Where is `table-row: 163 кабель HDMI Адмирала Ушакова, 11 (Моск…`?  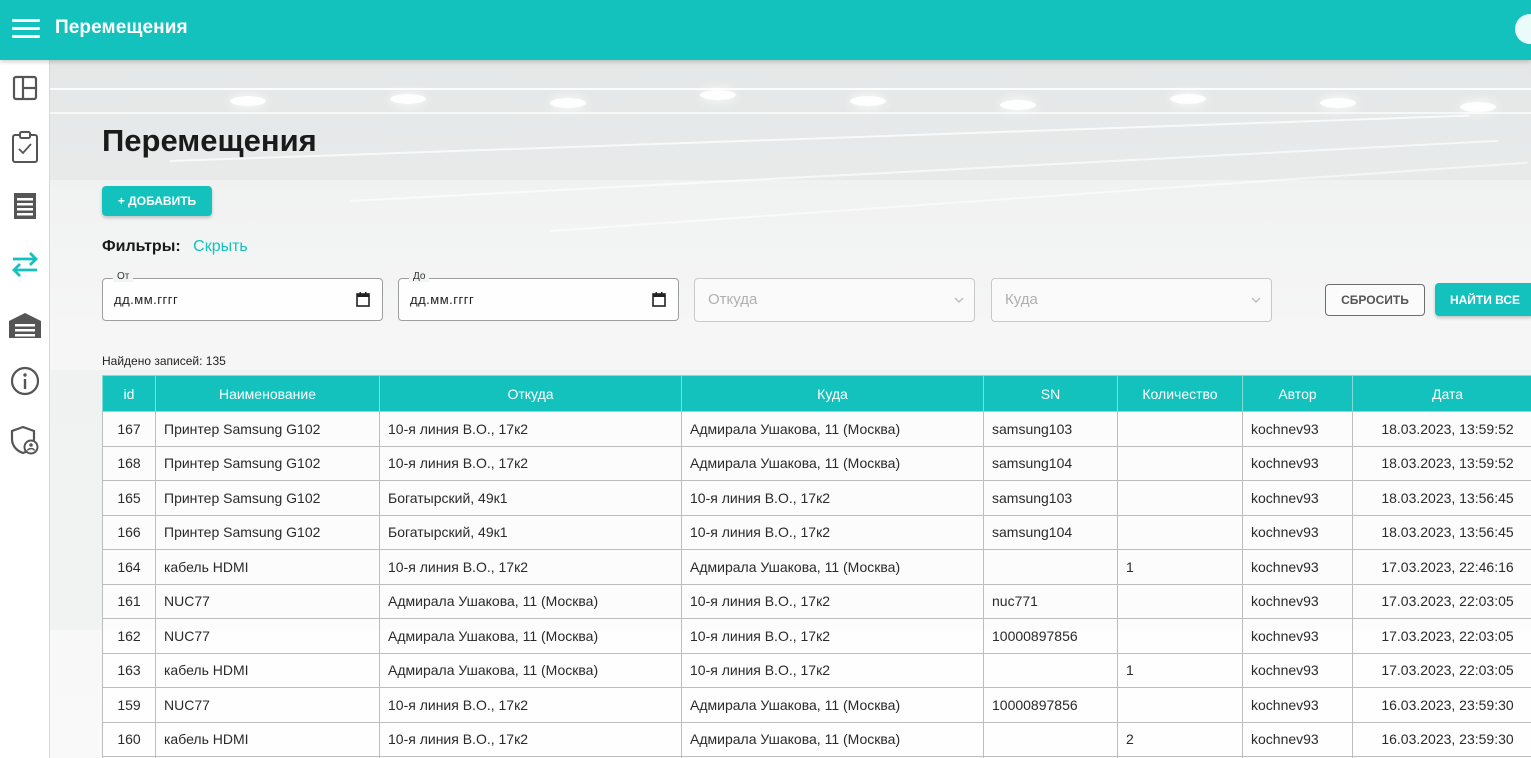 table-row: 163 кабель HDMI Адмирала Ушакова, 11 (Моск… is located at coordinates (816, 670).